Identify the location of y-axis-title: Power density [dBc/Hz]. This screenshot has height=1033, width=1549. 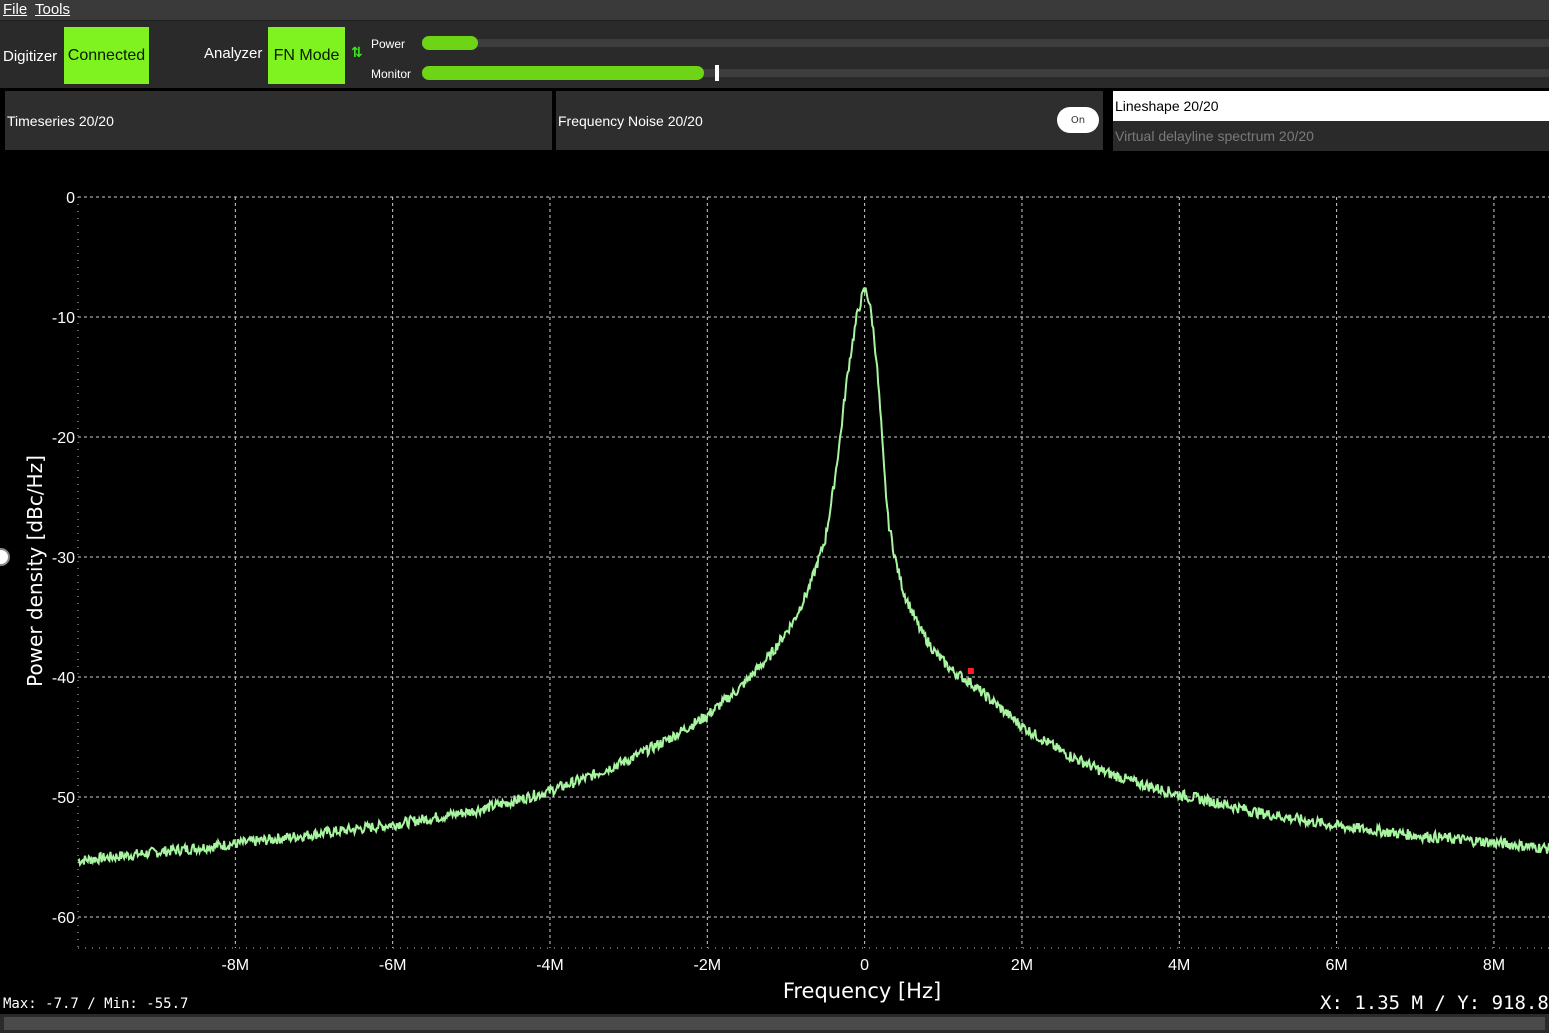
(35, 571).